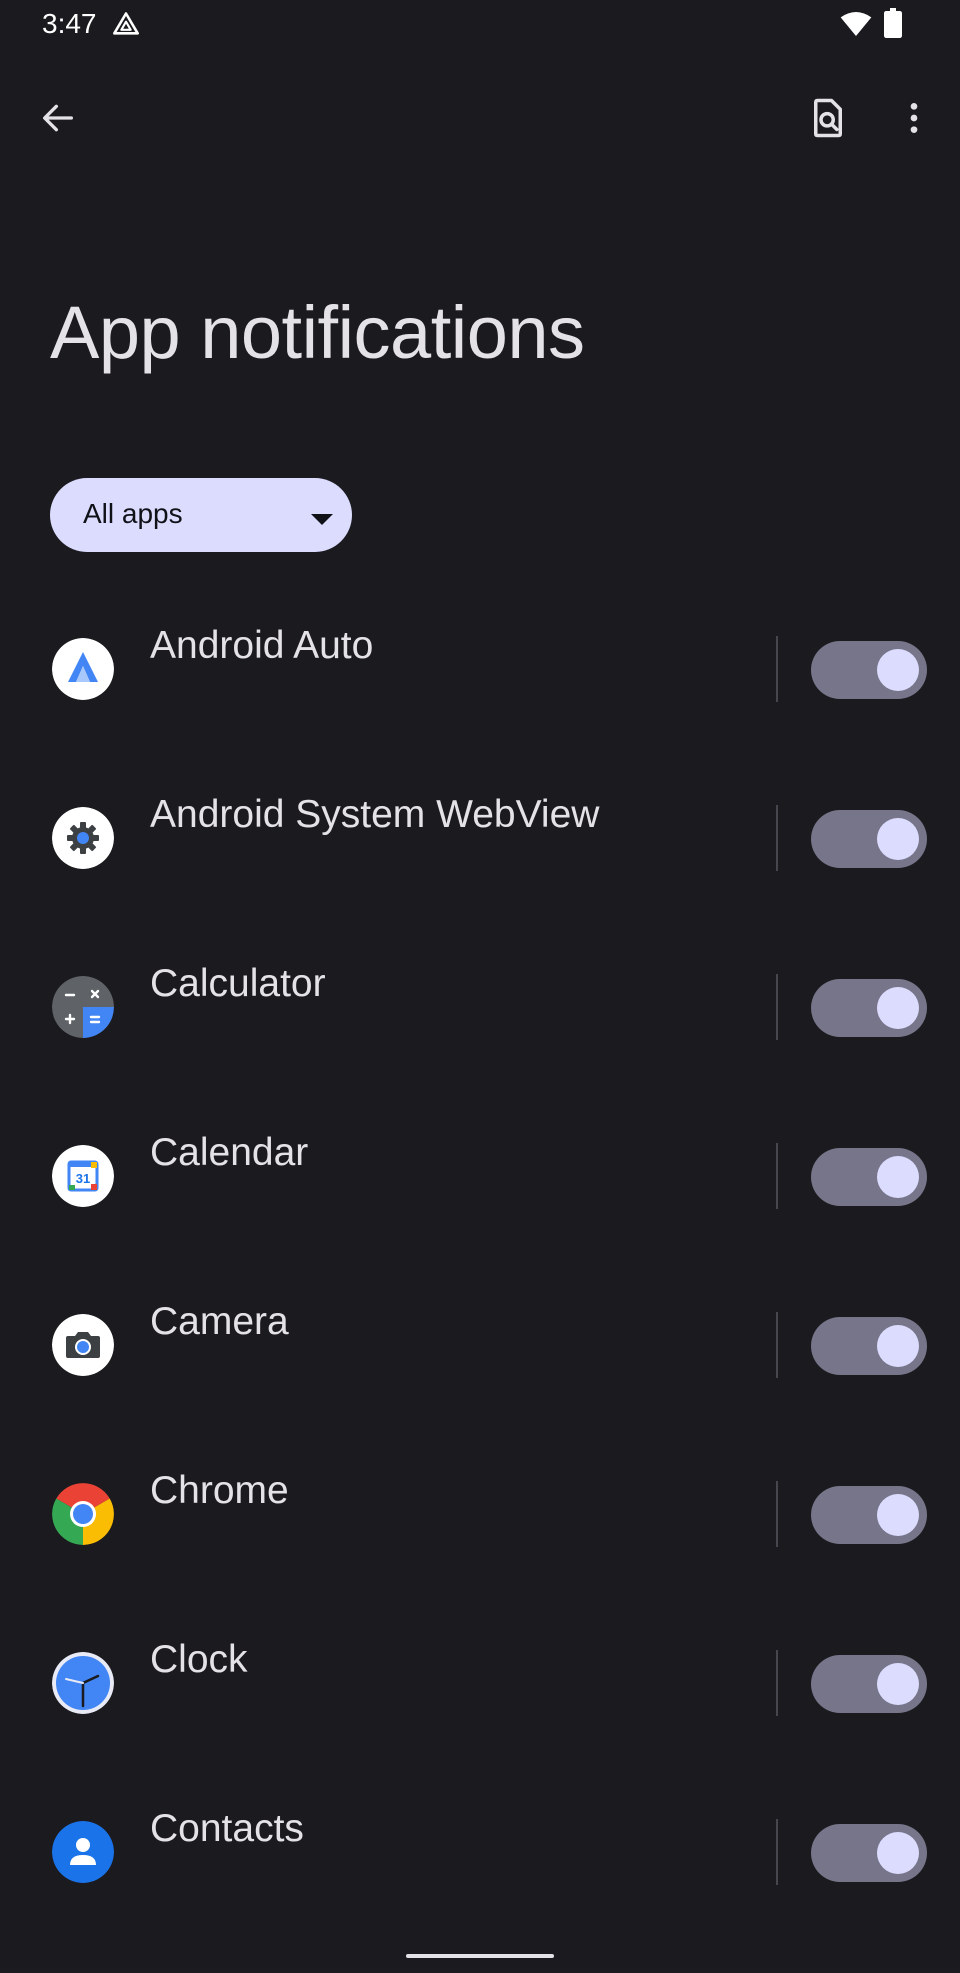 The width and height of the screenshot is (960, 1973). I want to click on more-options-button, so click(914, 118).